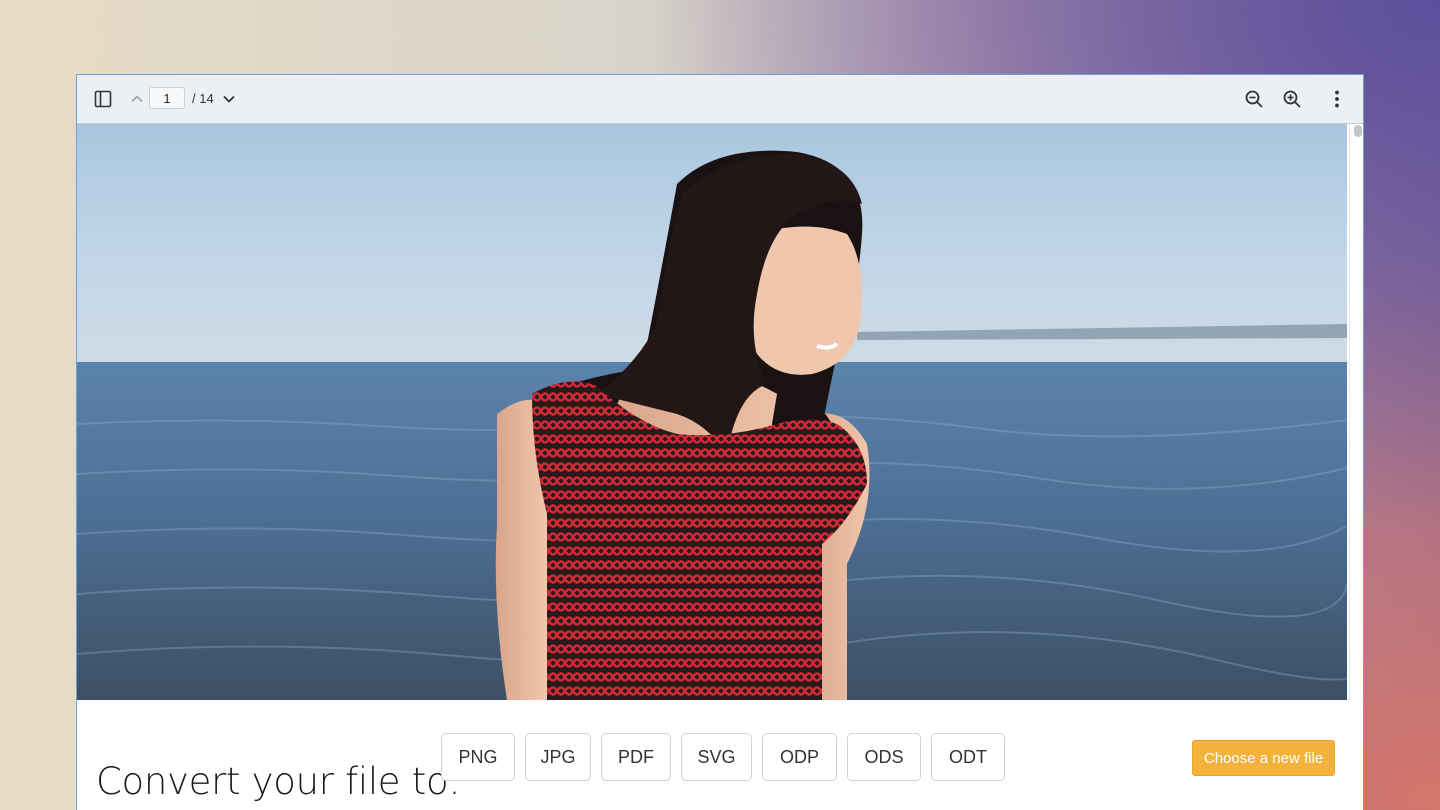  What do you see at coordinates (1263, 758) in the screenshot?
I see `choose-new-file-button: Choose a new file` at bounding box center [1263, 758].